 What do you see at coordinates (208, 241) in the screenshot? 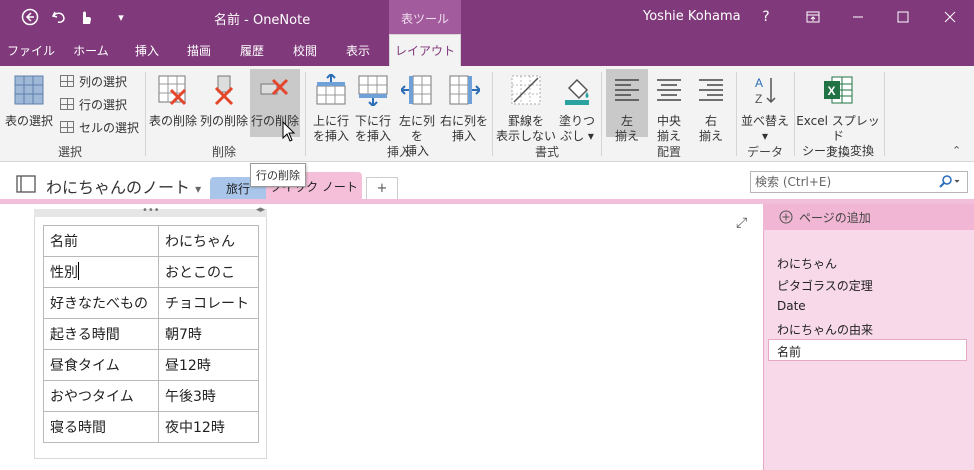
I see `table-cell-value: わにちゃん` at bounding box center [208, 241].